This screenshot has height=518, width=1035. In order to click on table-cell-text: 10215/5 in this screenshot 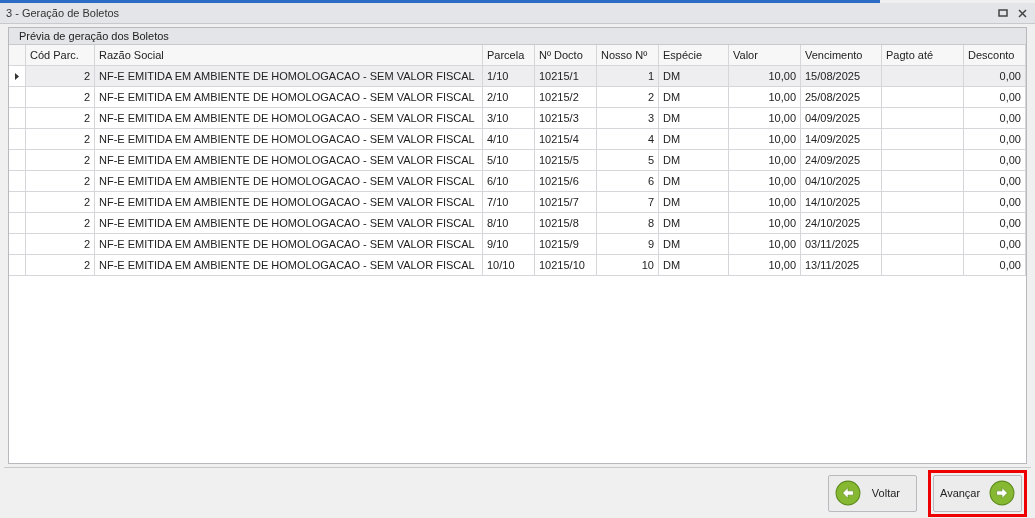, I will do `click(559, 160)`.